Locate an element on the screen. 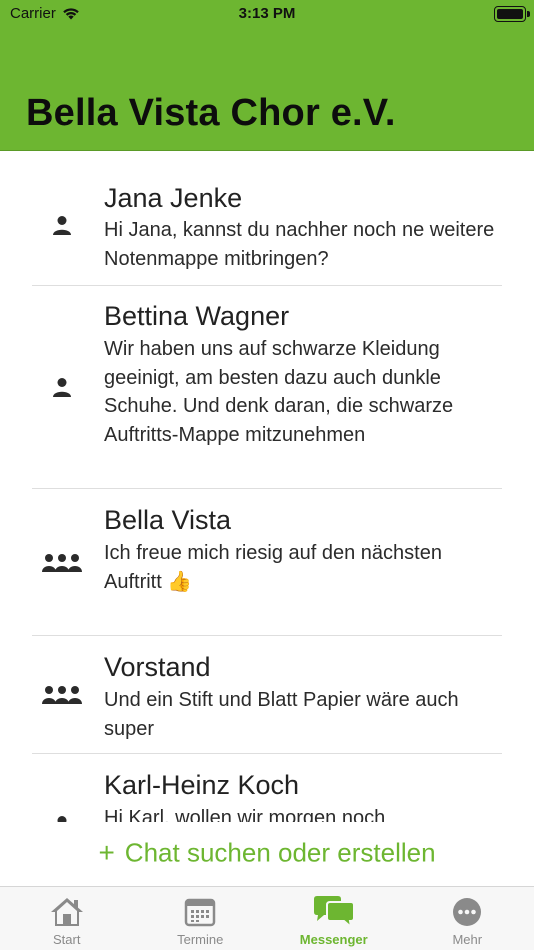 The height and width of the screenshot is (950, 534). tab-bar: Start Termine Messenger Mehr is located at coordinates (267, 918).